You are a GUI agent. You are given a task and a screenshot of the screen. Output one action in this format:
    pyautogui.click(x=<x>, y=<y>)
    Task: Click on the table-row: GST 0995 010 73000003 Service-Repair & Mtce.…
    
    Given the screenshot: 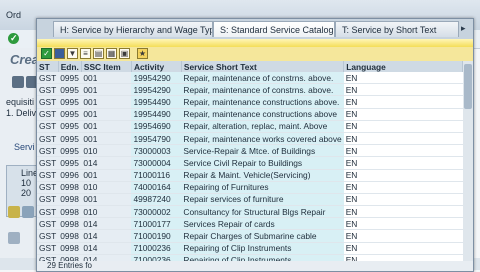 What is the action you would take?
    pyautogui.click(x=250, y=151)
    